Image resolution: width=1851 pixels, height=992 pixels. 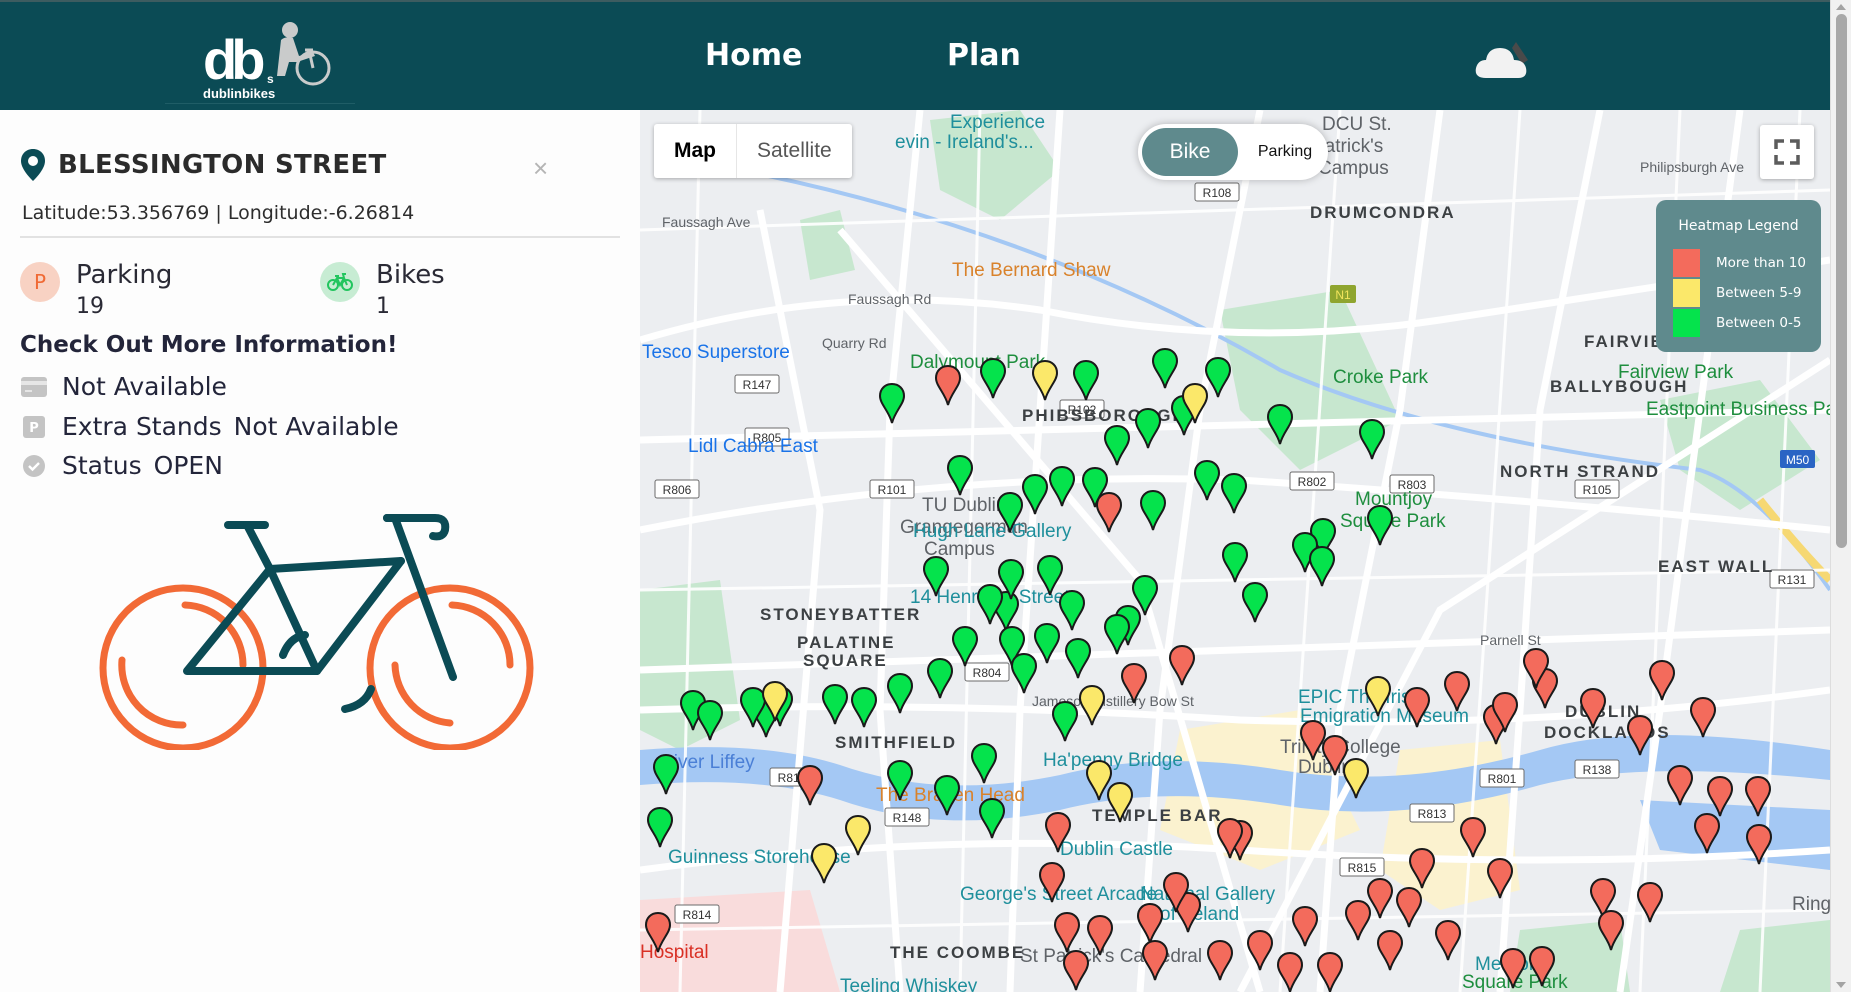 I want to click on legend-item-low: Between 0-5, so click(x=1737, y=323).